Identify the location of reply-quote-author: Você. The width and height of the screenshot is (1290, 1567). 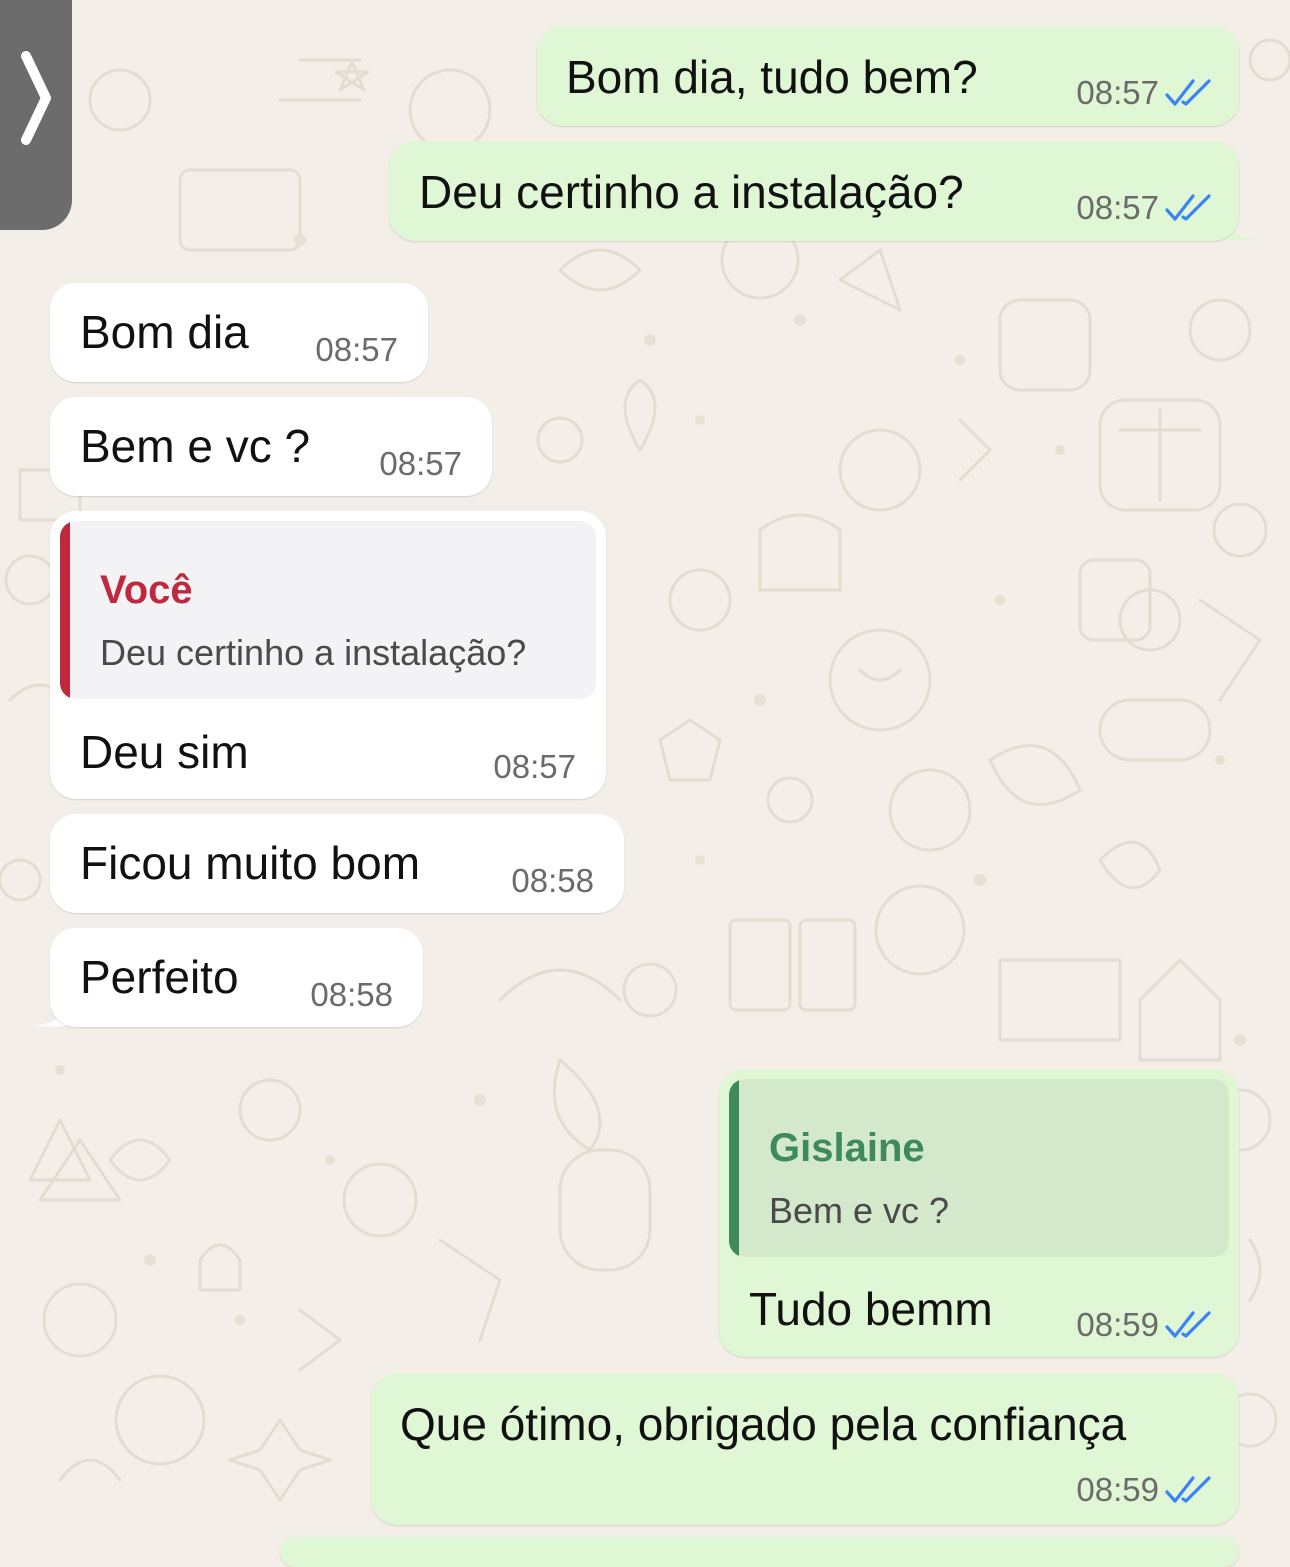
(146, 590).